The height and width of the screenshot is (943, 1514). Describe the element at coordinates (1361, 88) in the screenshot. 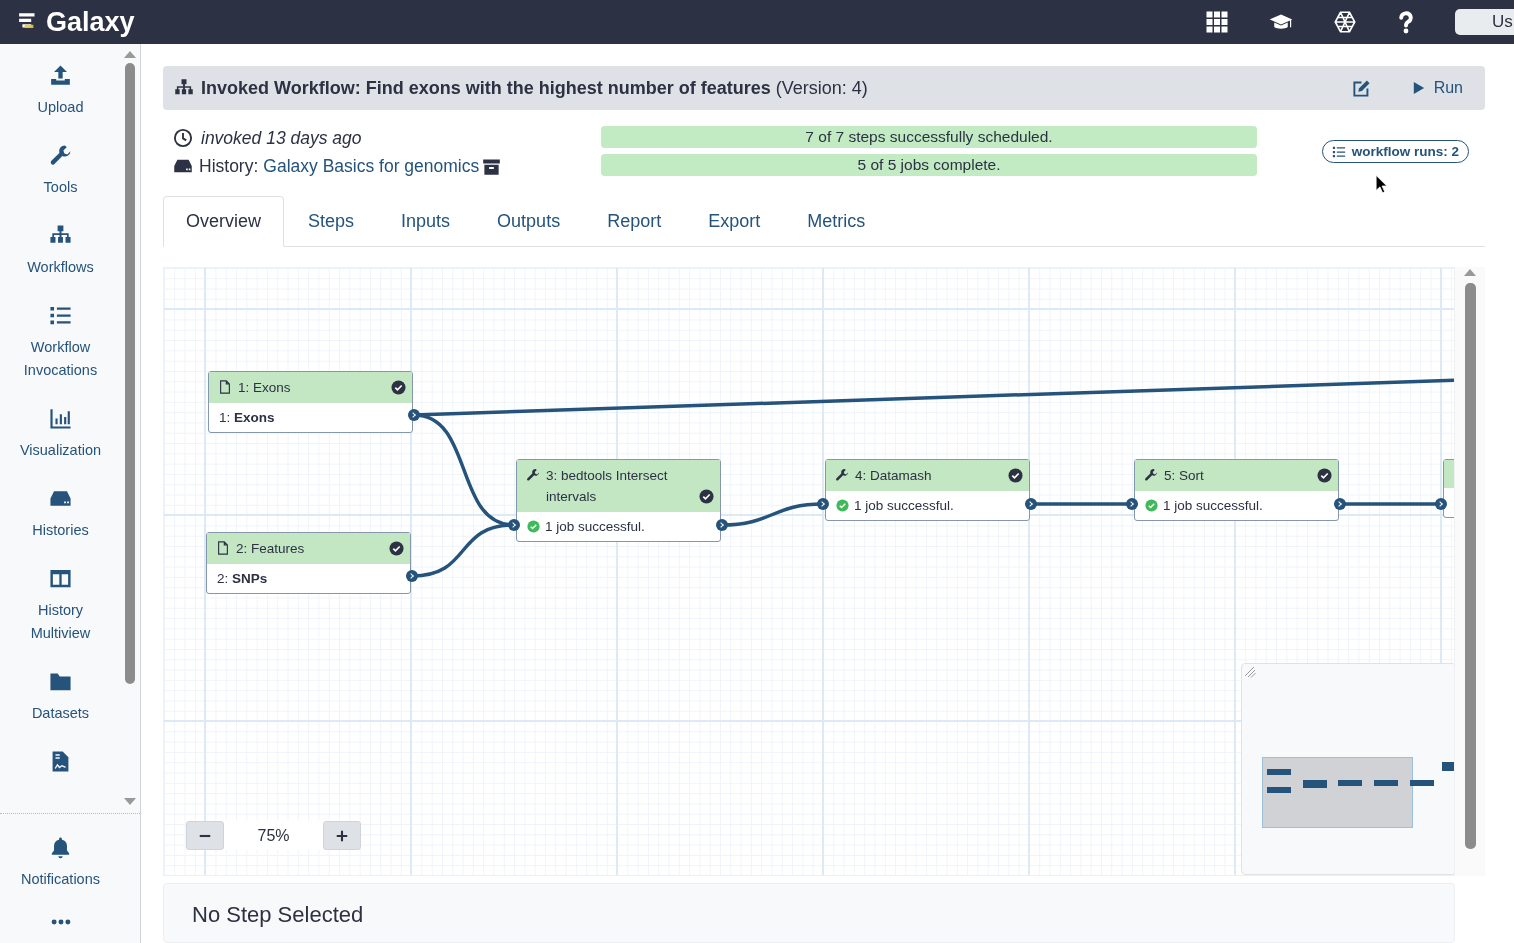

I see `edit-icon` at that location.